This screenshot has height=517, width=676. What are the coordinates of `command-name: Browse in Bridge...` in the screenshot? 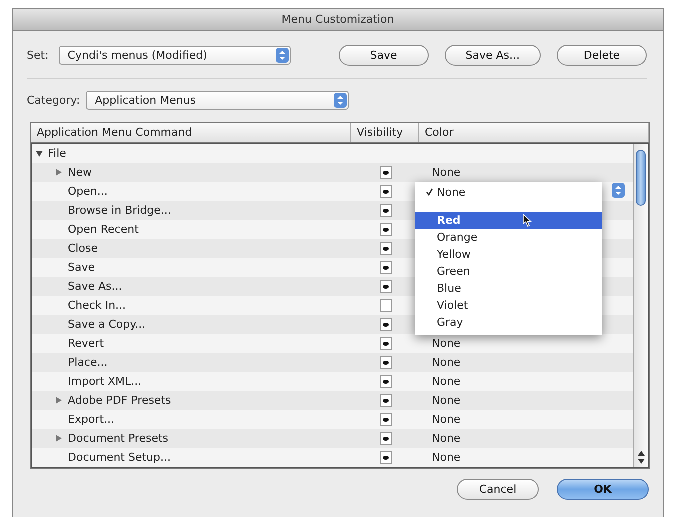 It's located at (120, 210).